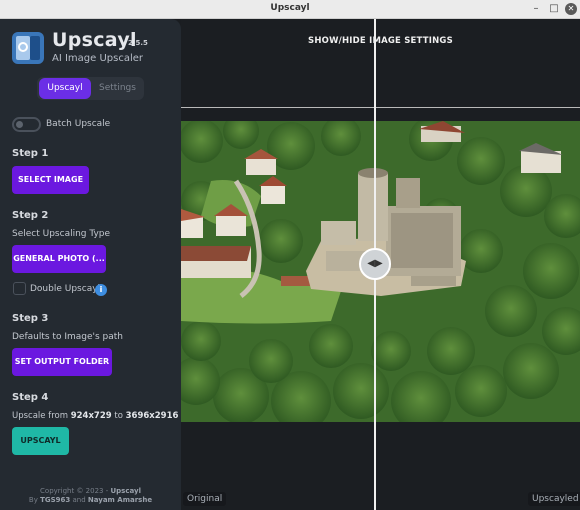  I want to click on toggle-knob, so click(19, 124).